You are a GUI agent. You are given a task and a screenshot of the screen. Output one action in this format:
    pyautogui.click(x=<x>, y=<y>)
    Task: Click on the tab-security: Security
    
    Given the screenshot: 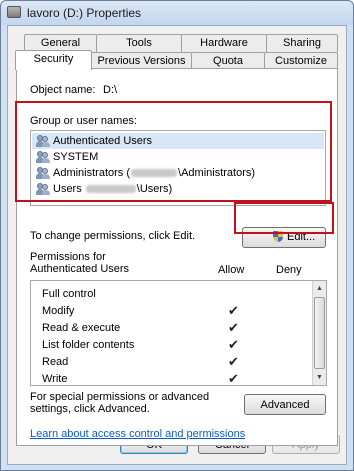 What is the action you would take?
    pyautogui.click(x=53, y=60)
    